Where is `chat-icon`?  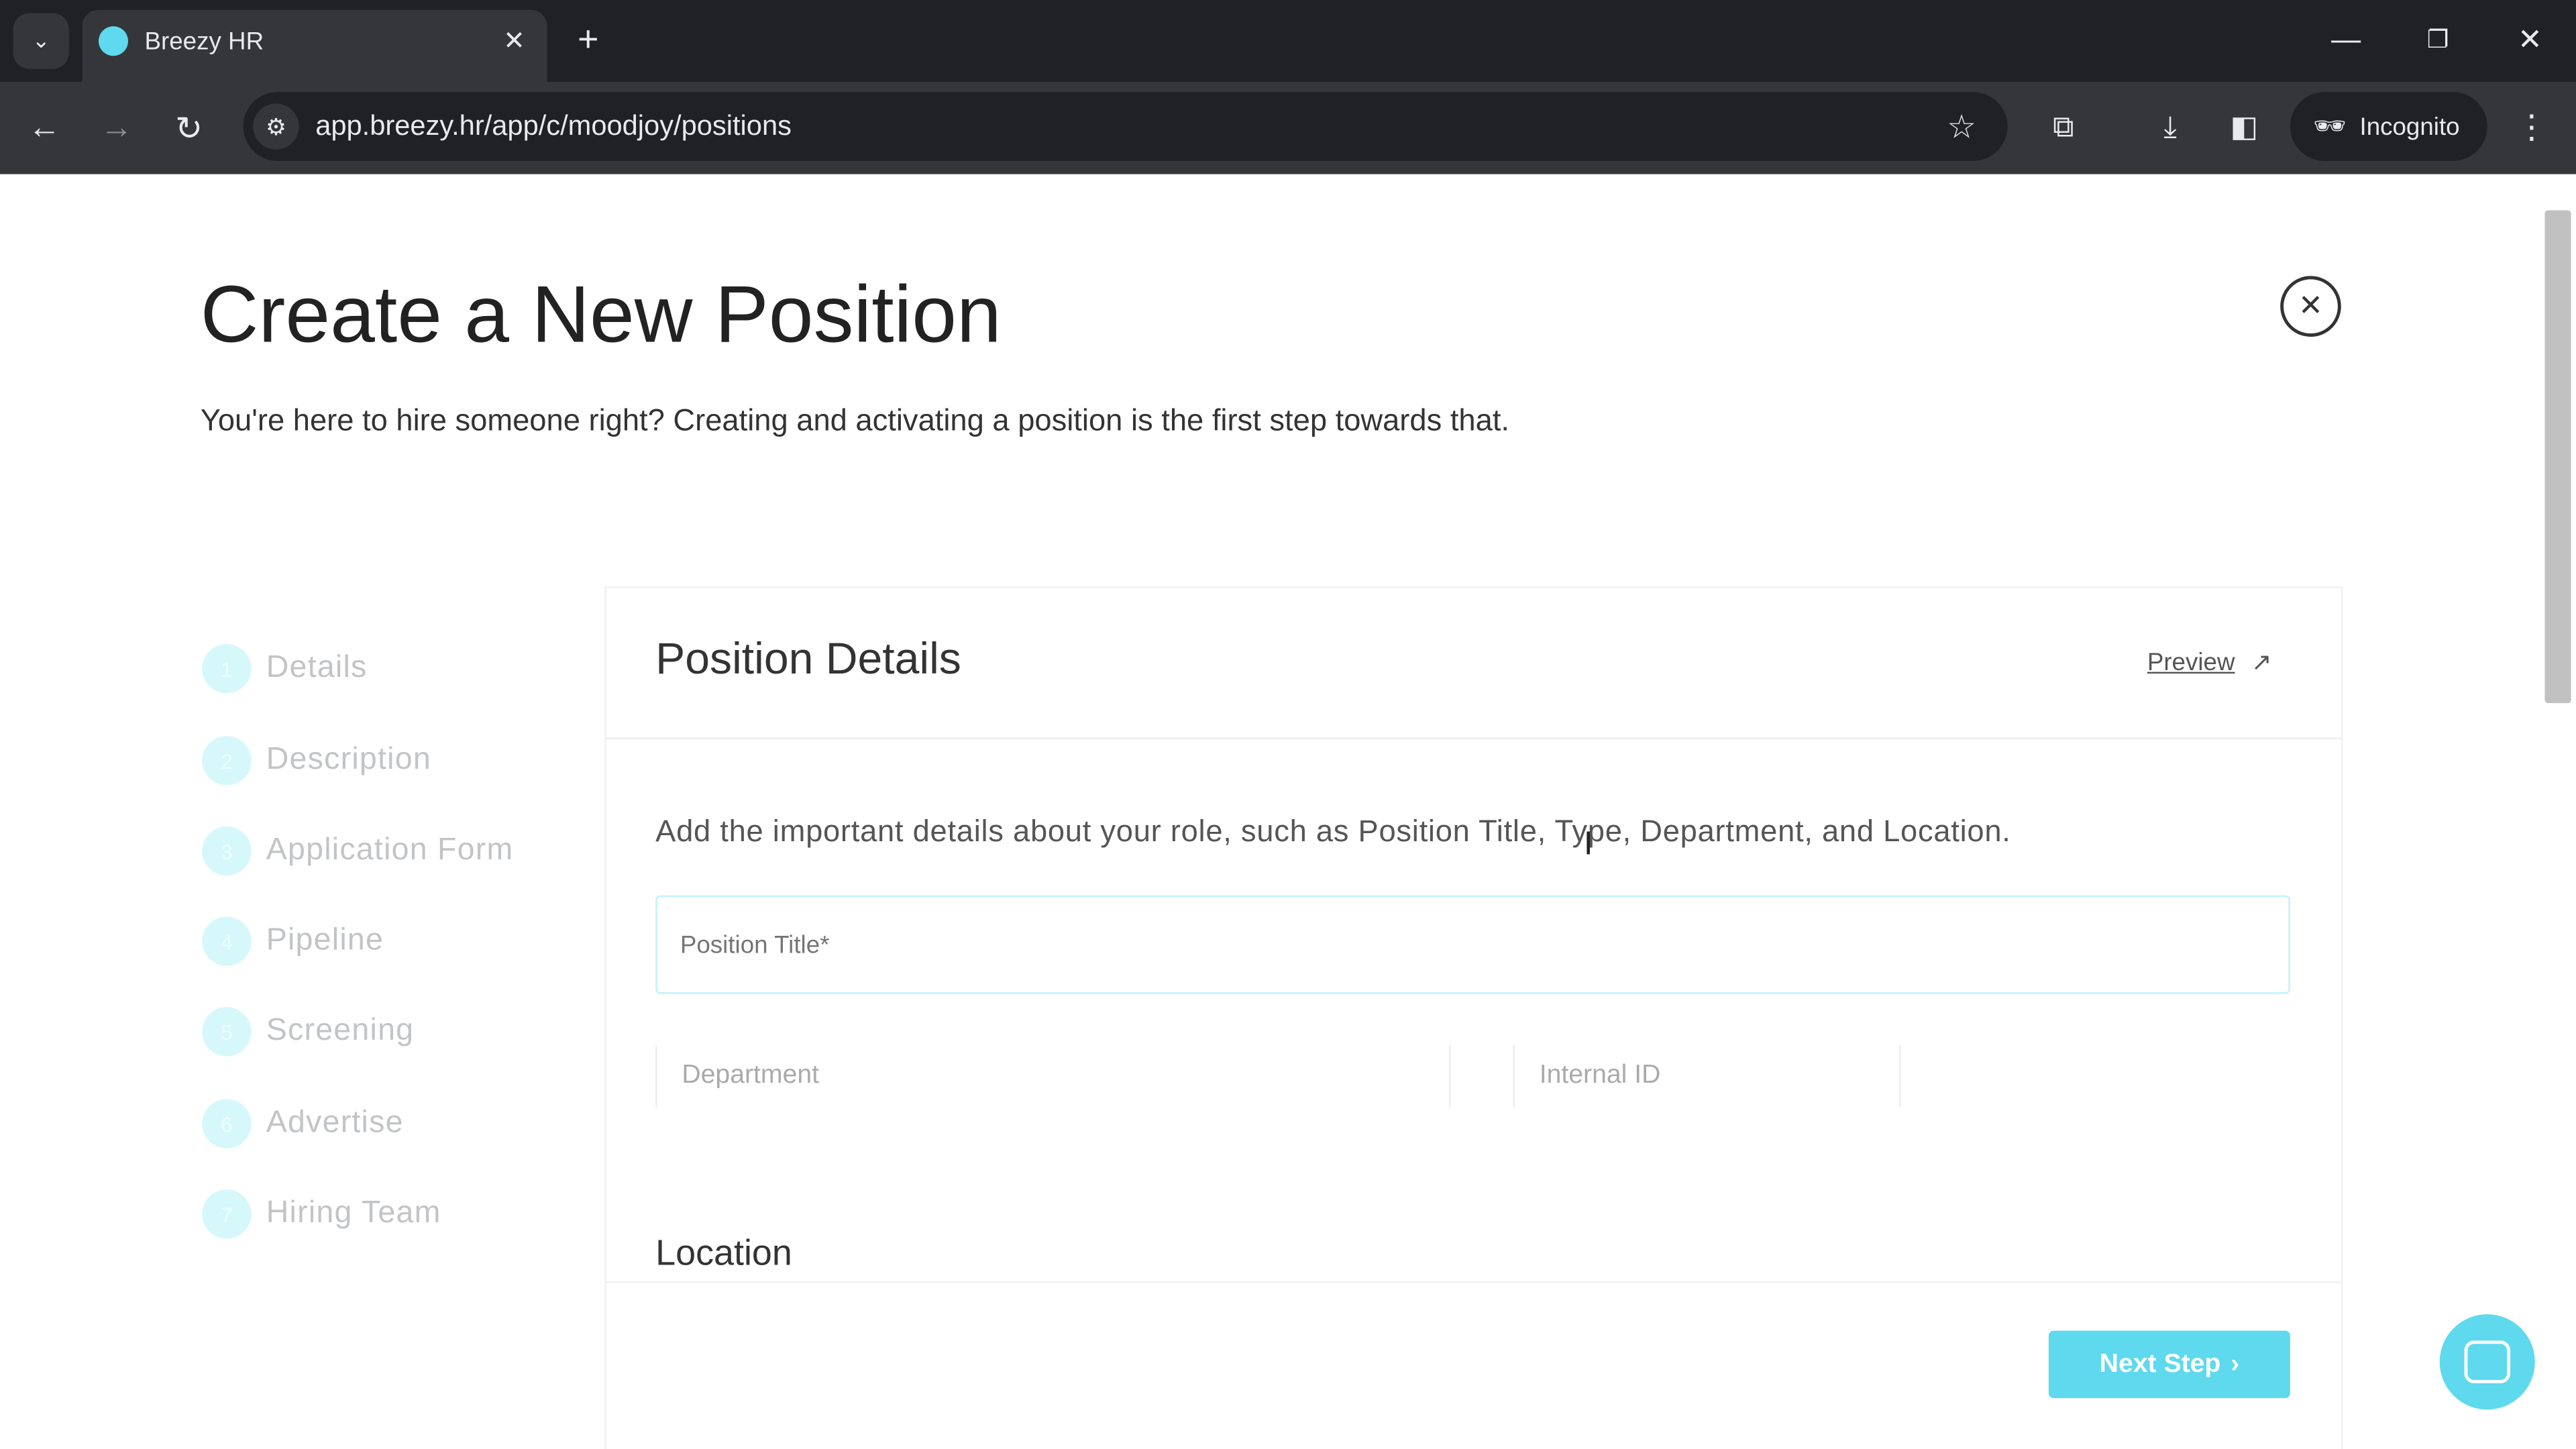
chat-icon is located at coordinates (2487, 1362).